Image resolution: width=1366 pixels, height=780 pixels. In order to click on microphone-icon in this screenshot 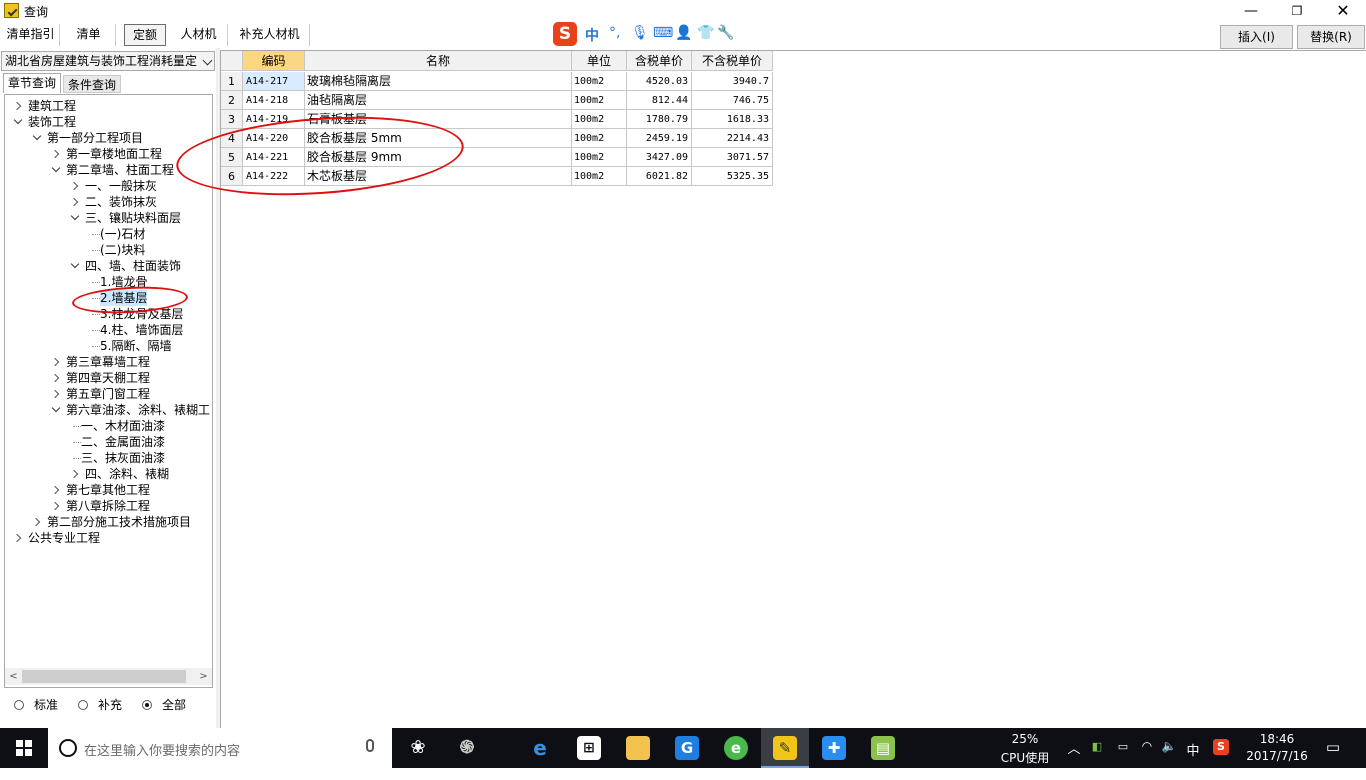, I will do `click(370, 745)`.